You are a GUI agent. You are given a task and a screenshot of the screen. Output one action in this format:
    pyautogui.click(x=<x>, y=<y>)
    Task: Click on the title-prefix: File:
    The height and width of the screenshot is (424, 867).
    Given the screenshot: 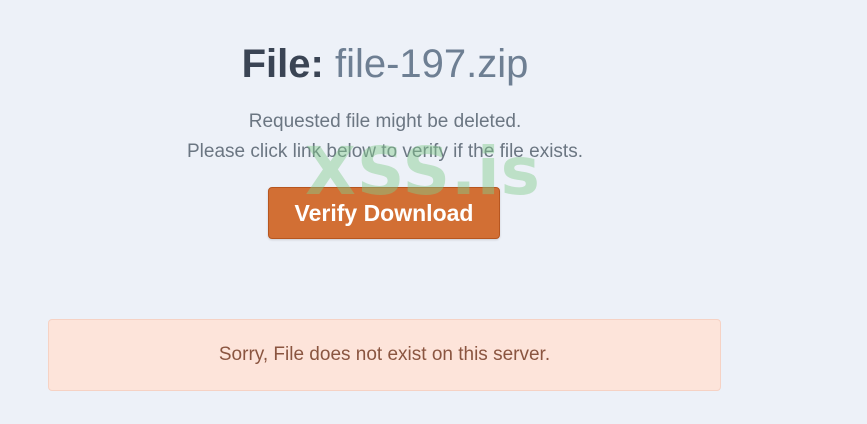 What is the action you would take?
    pyautogui.click(x=282, y=64)
    